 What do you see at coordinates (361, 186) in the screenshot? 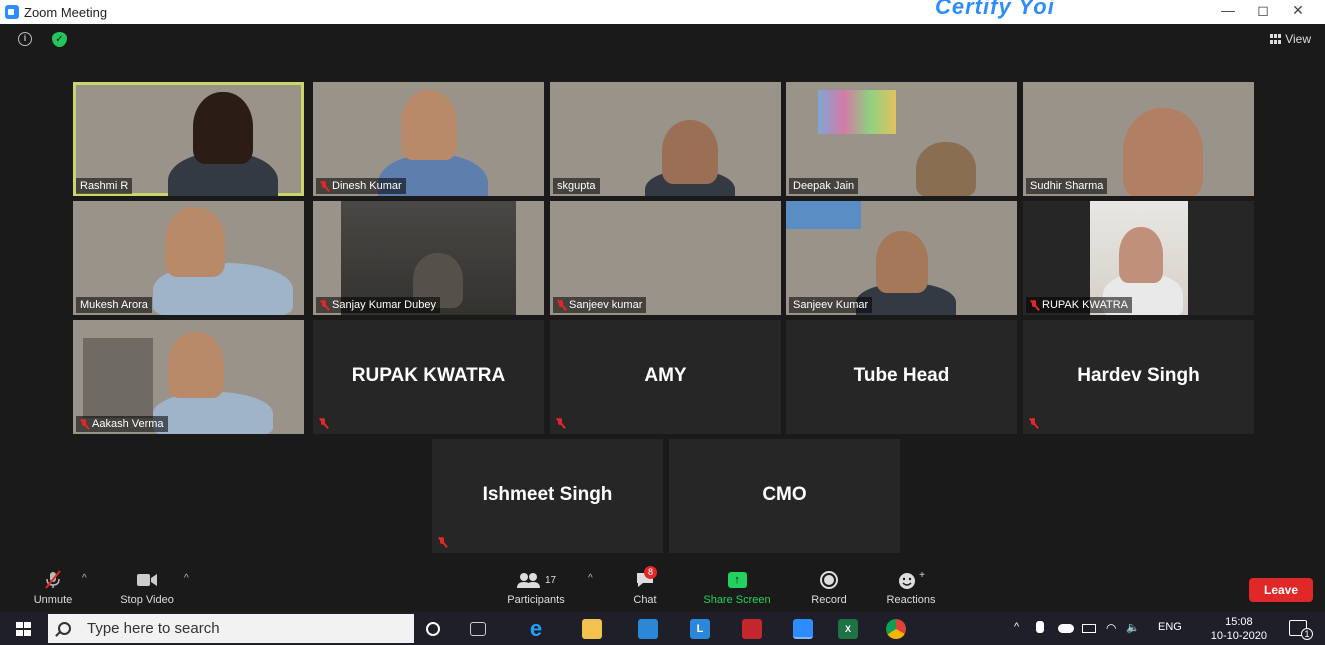
I see `participant-name-label: Dinesh Kumar` at bounding box center [361, 186].